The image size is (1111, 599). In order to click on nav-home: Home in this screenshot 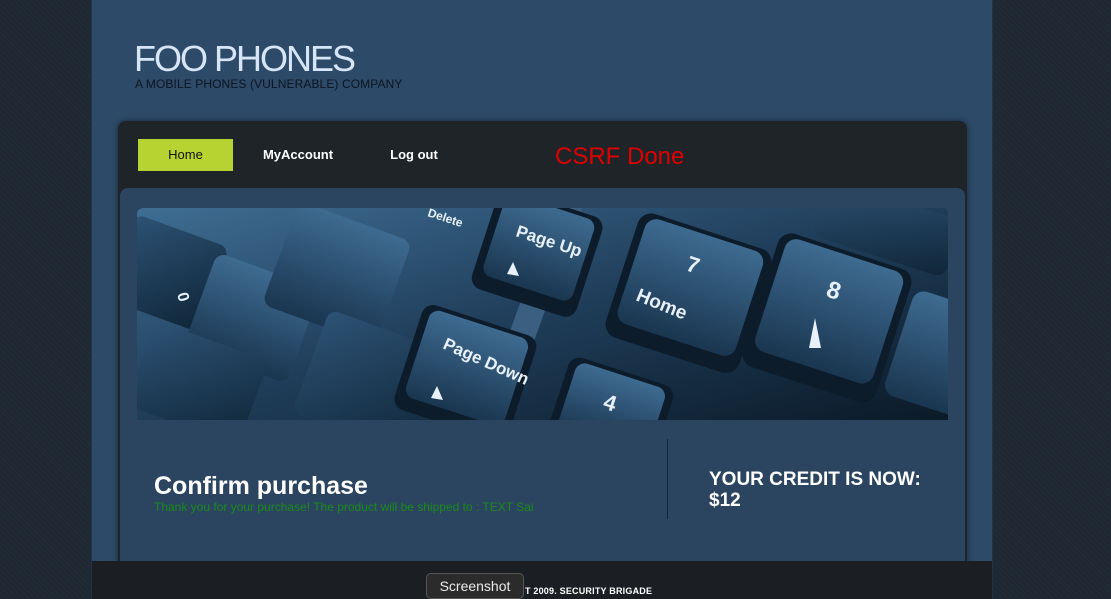, I will do `click(185, 155)`.